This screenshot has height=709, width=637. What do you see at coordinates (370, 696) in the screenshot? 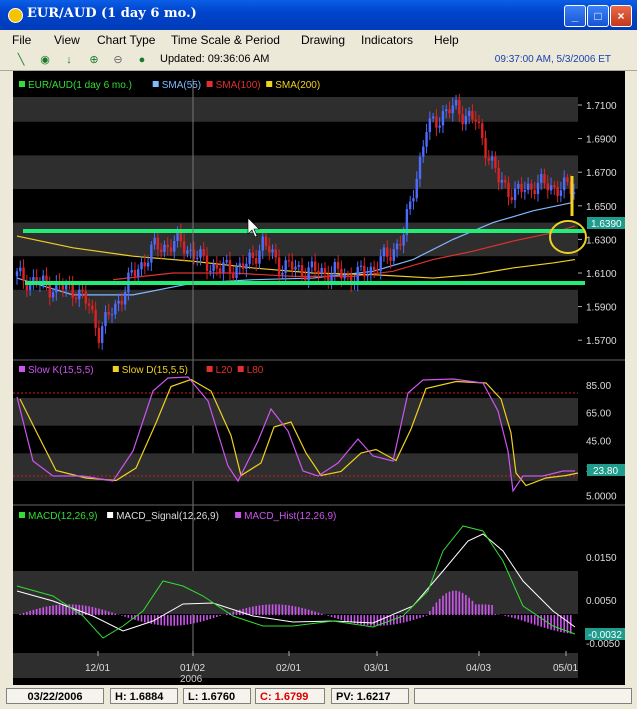
I see `status-pv: PV: 1.6217` at bounding box center [370, 696].